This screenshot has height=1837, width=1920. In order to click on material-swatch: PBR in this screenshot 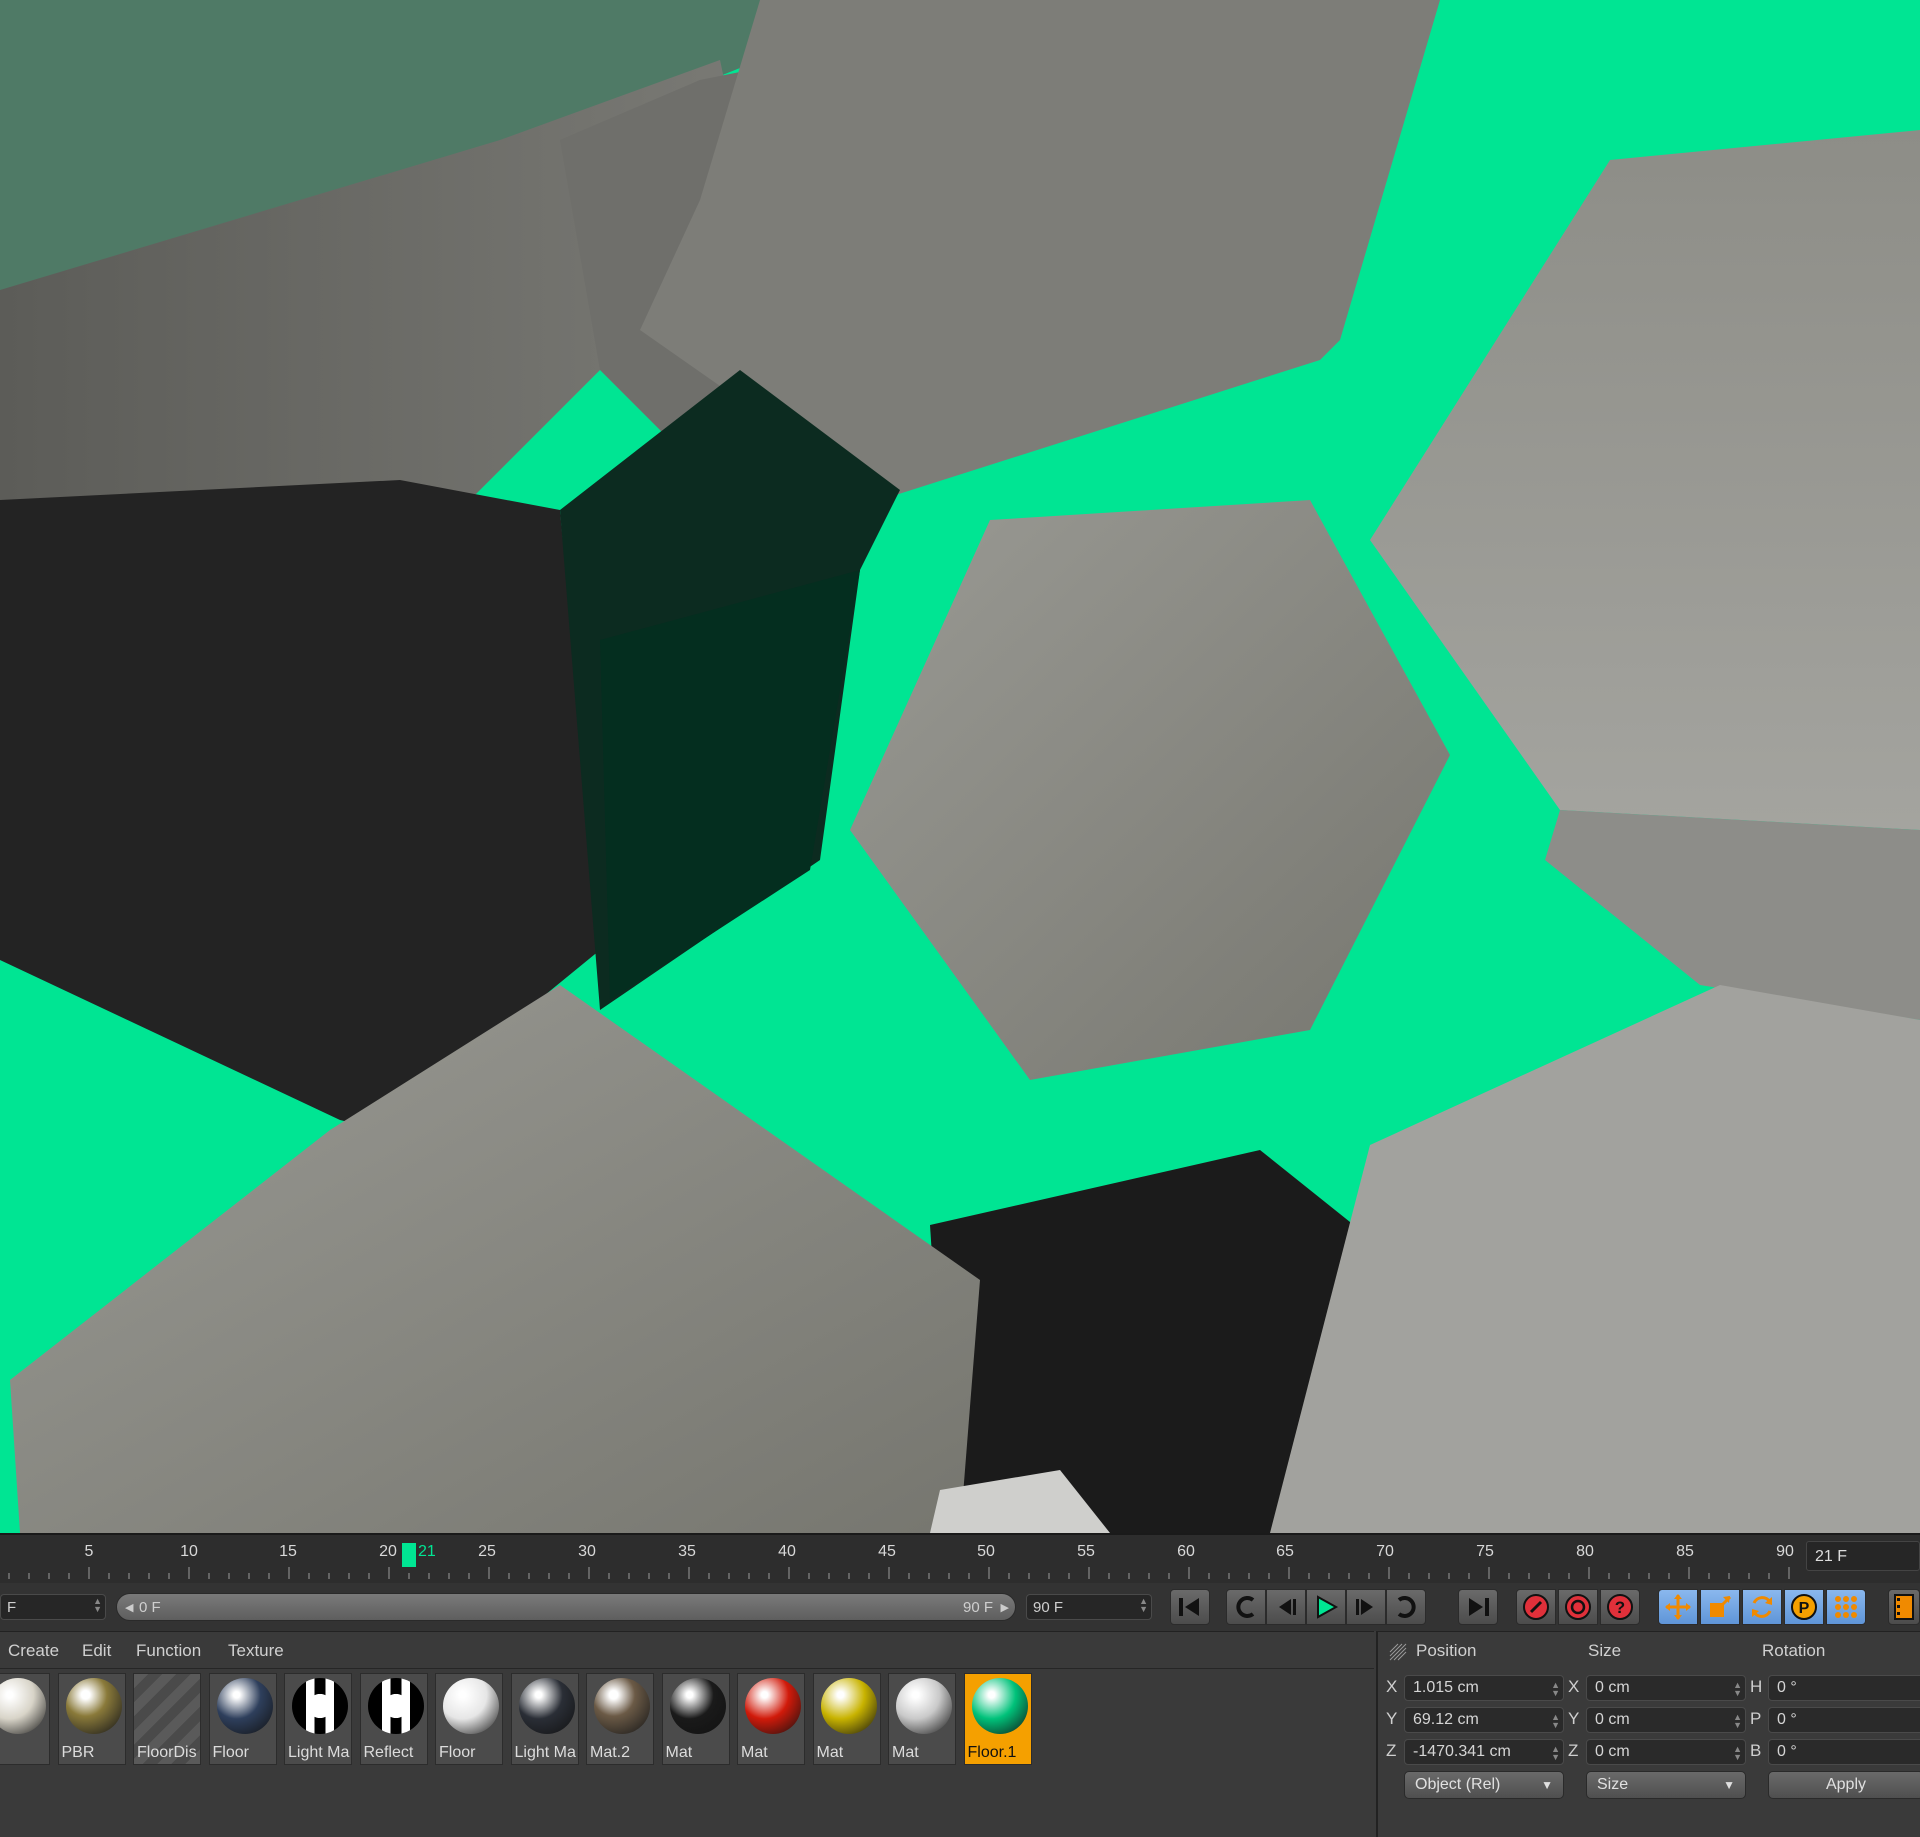, I will do `click(91, 1719)`.